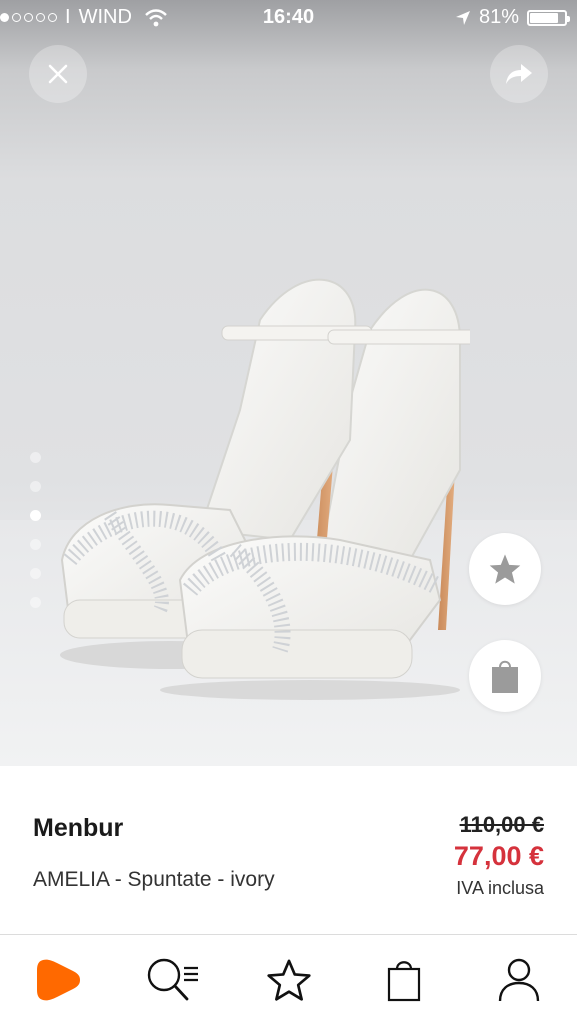 The width and height of the screenshot is (577, 1025). I want to click on shopping-bag-icon, so click(505, 676).